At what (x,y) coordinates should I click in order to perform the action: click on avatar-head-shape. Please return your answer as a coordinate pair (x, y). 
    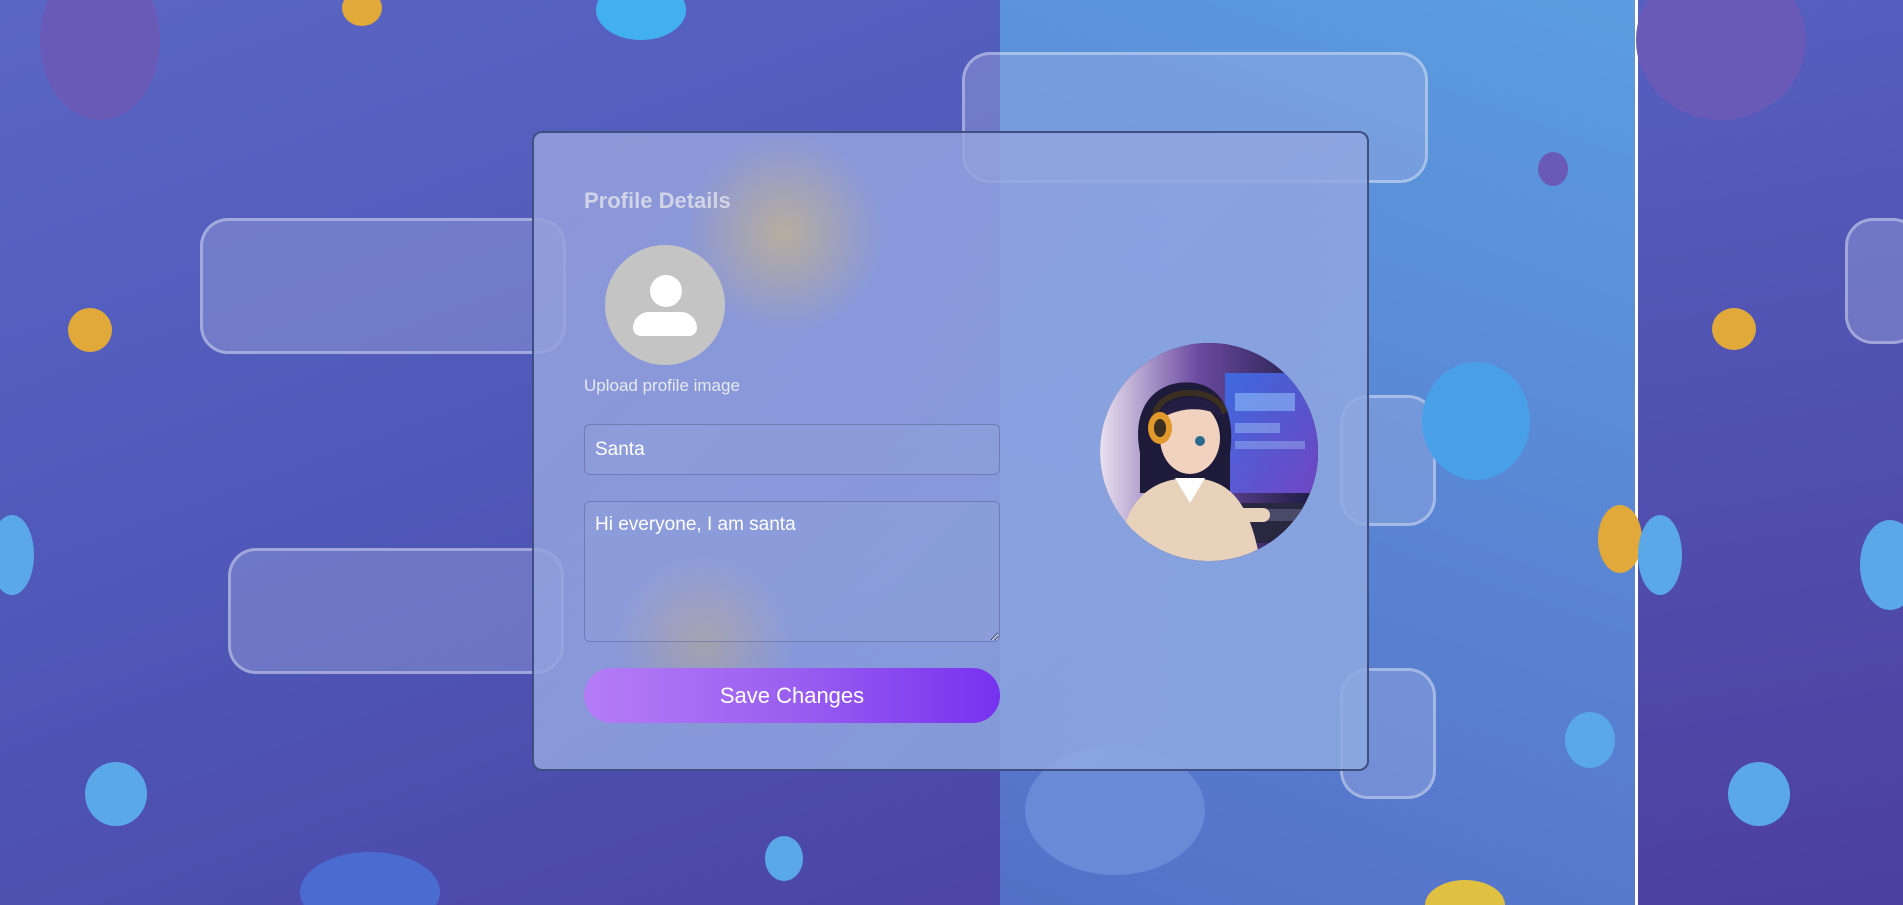
    Looking at the image, I should click on (666, 291).